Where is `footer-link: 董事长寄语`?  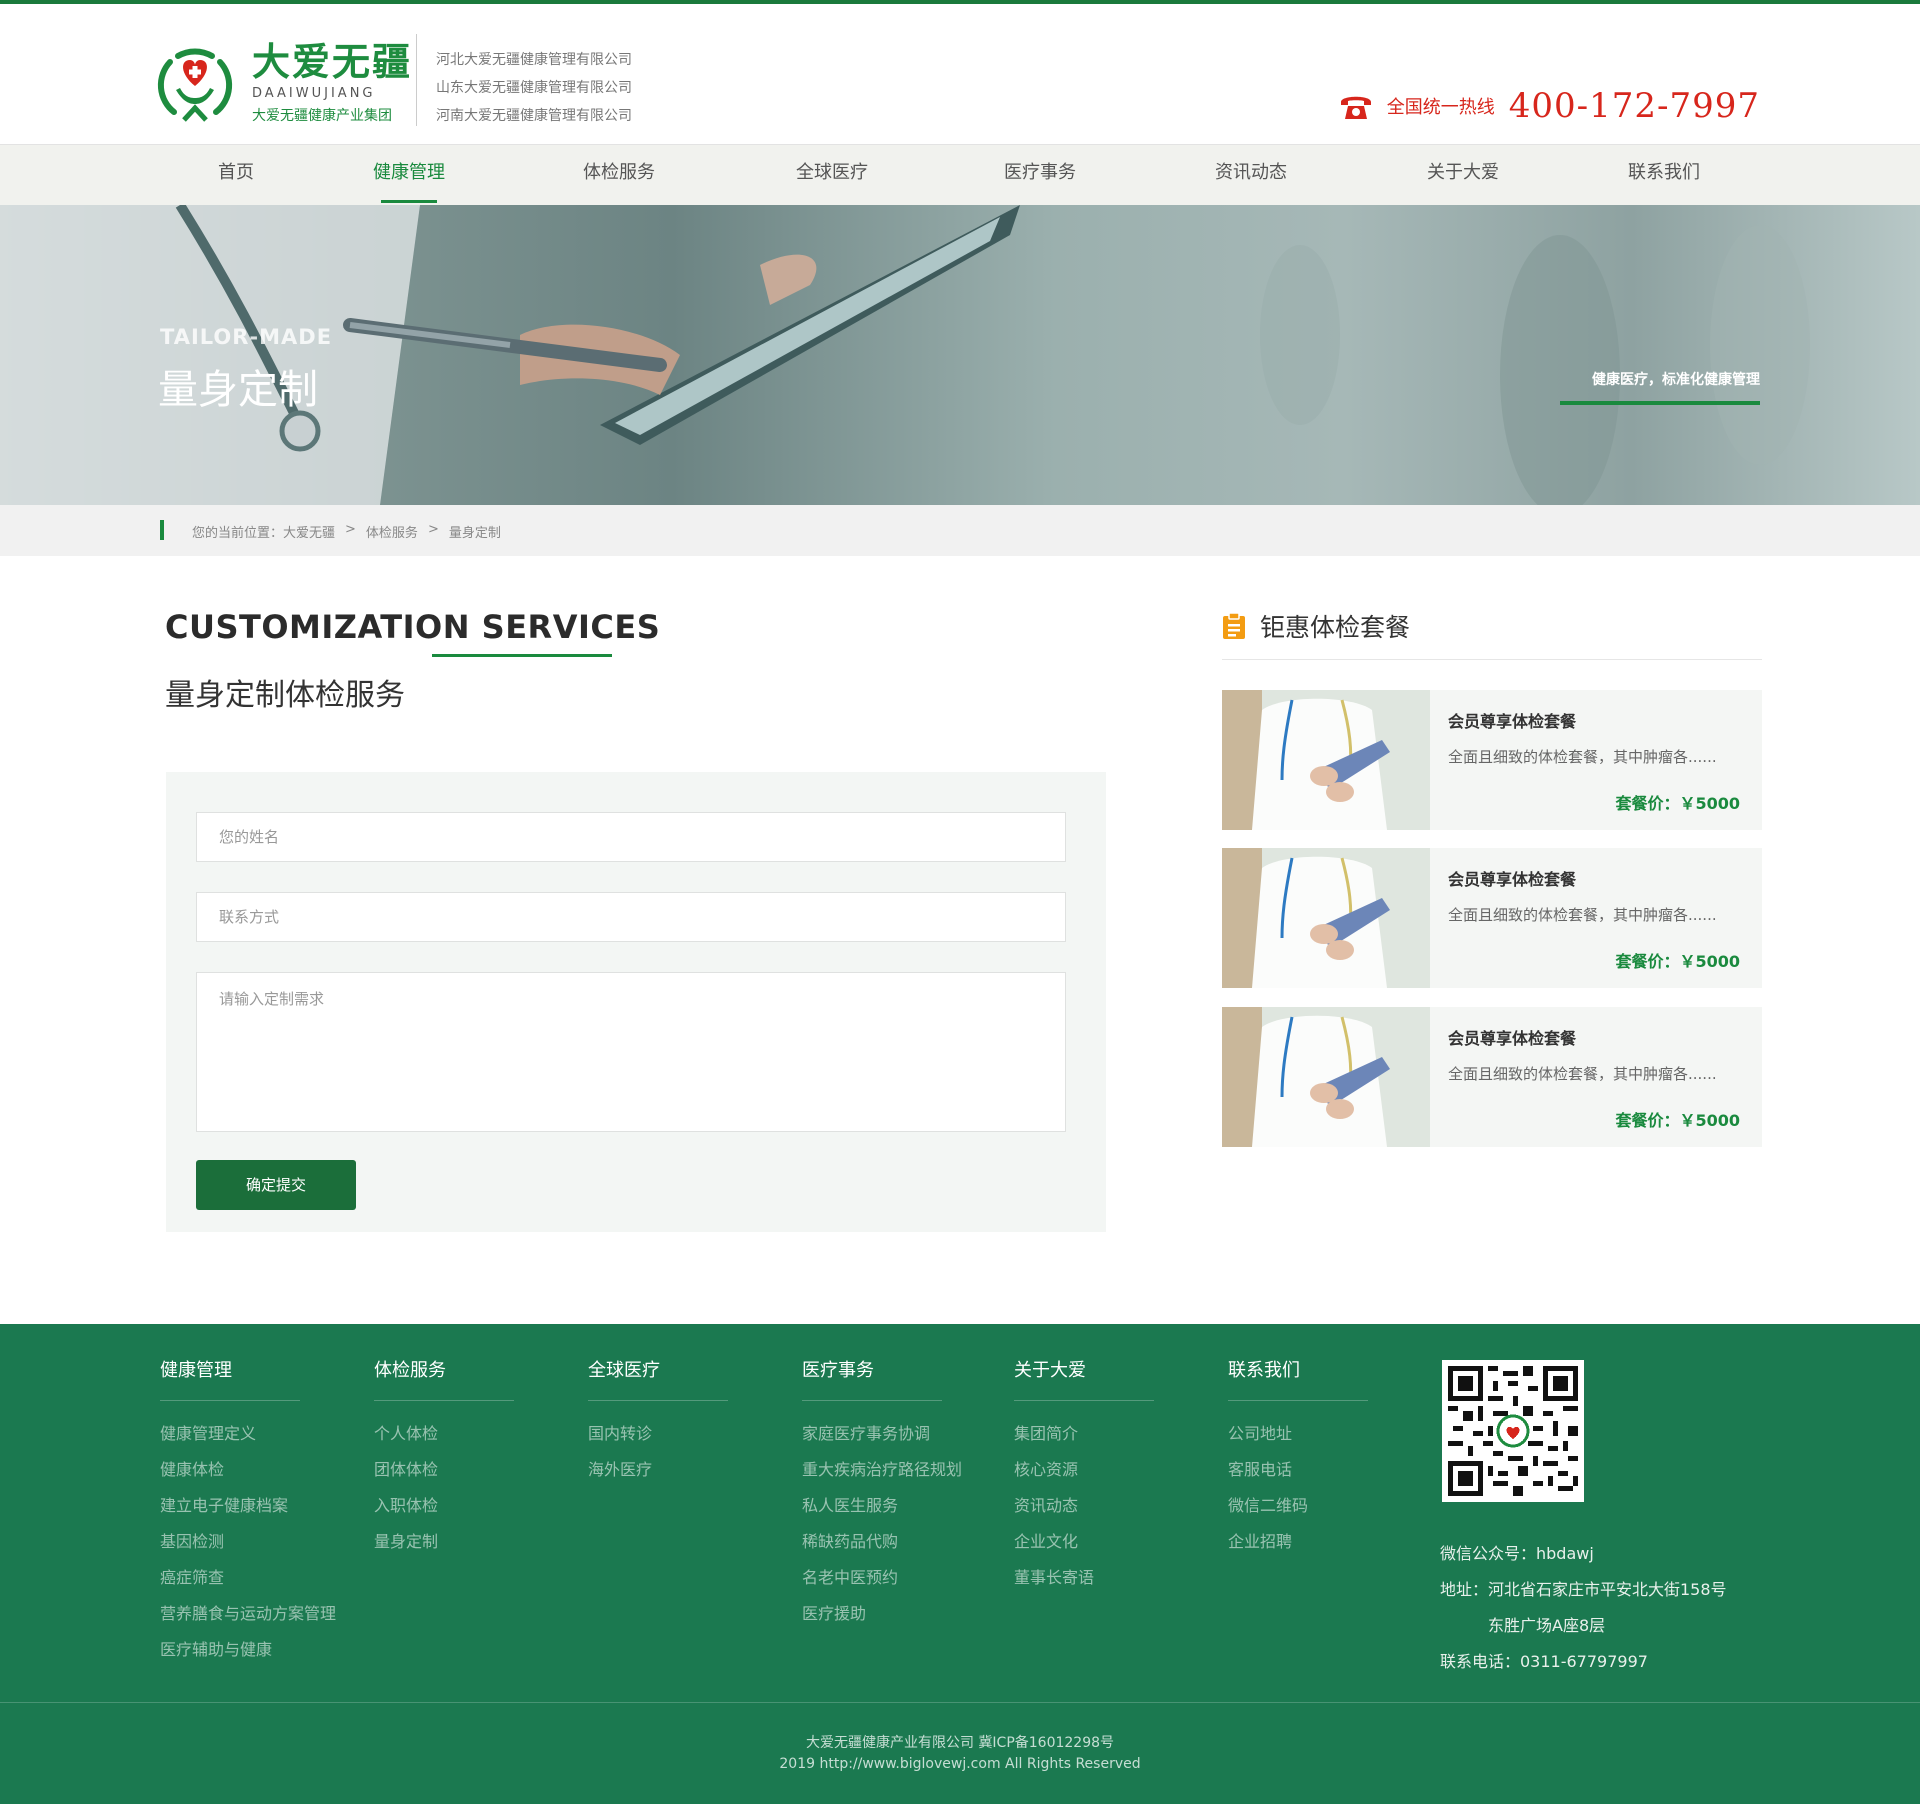 footer-link: 董事长寄语 is located at coordinates (1084, 1578).